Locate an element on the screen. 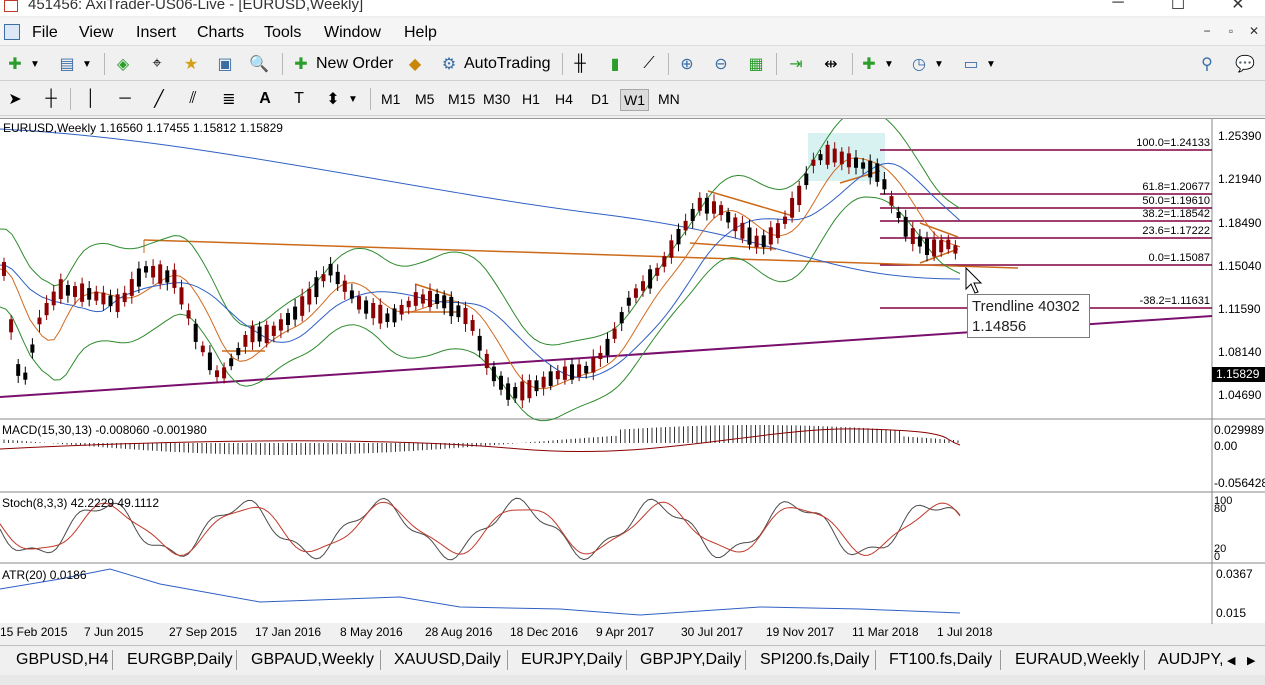  tab-euraud-weekly: EURAUD,Weekly is located at coordinates (1077, 660).